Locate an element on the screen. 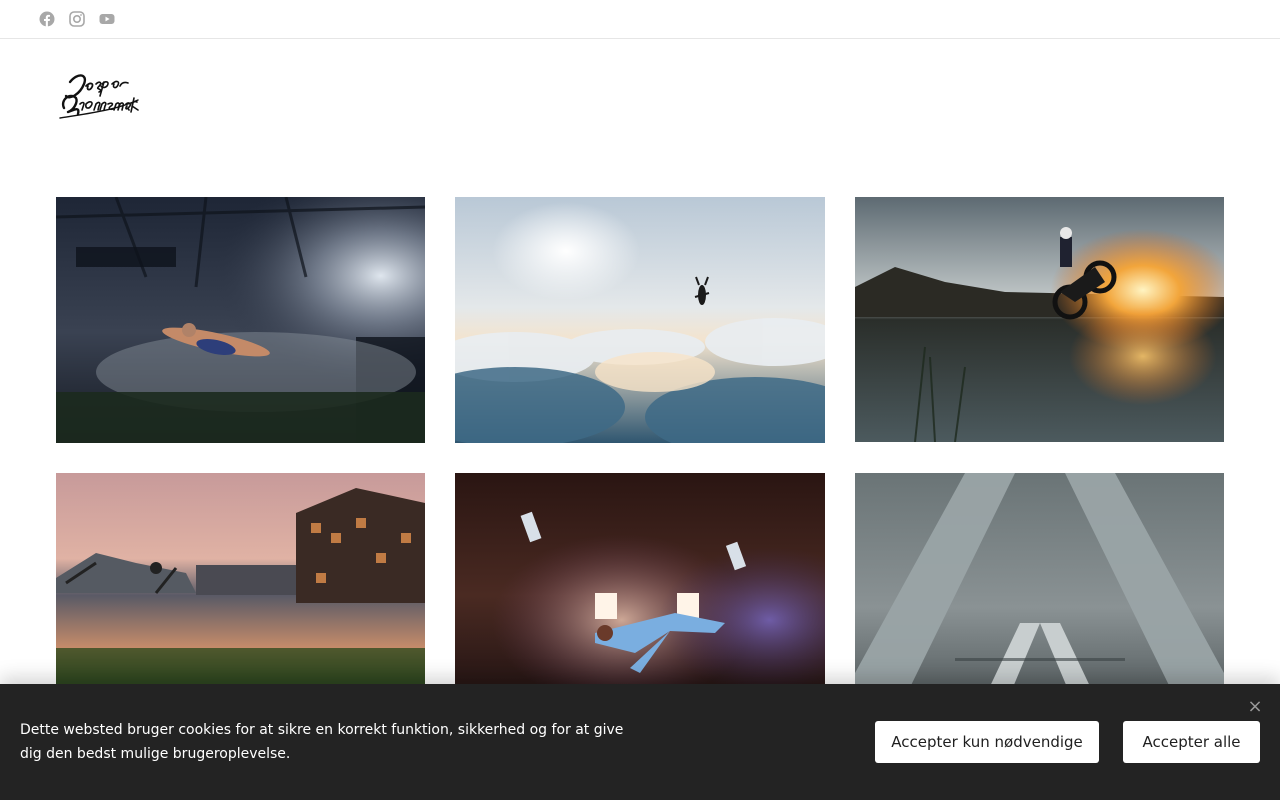  gallery-item-skydiver is located at coordinates (640, 320).